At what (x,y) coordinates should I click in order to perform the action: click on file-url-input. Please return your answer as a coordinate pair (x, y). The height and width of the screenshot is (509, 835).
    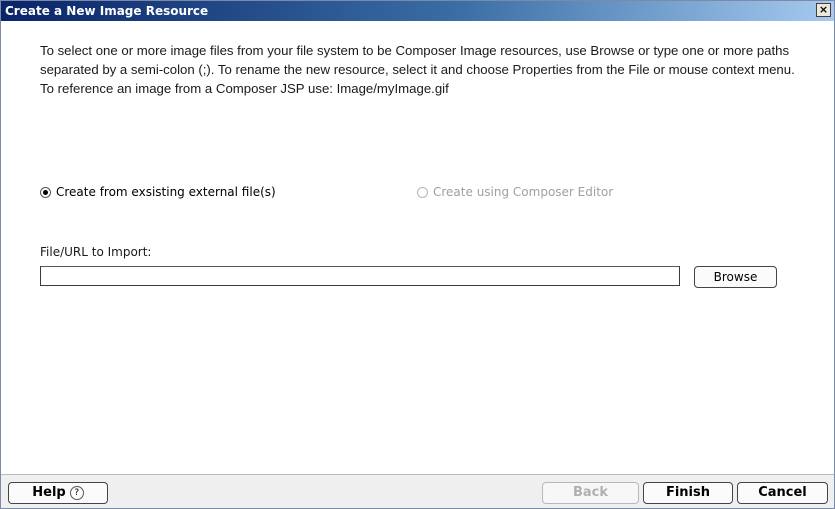
    Looking at the image, I should click on (360, 276).